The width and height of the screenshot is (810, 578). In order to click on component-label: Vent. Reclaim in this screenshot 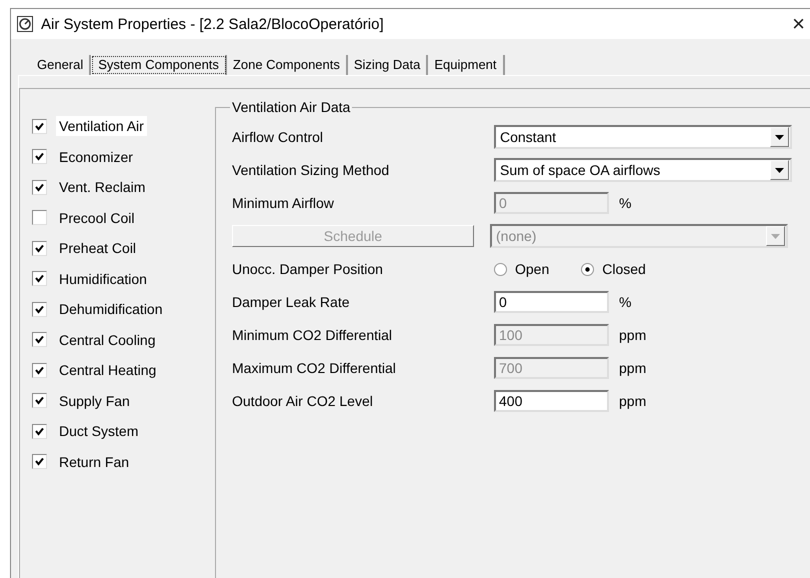, I will do `click(102, 187)`.